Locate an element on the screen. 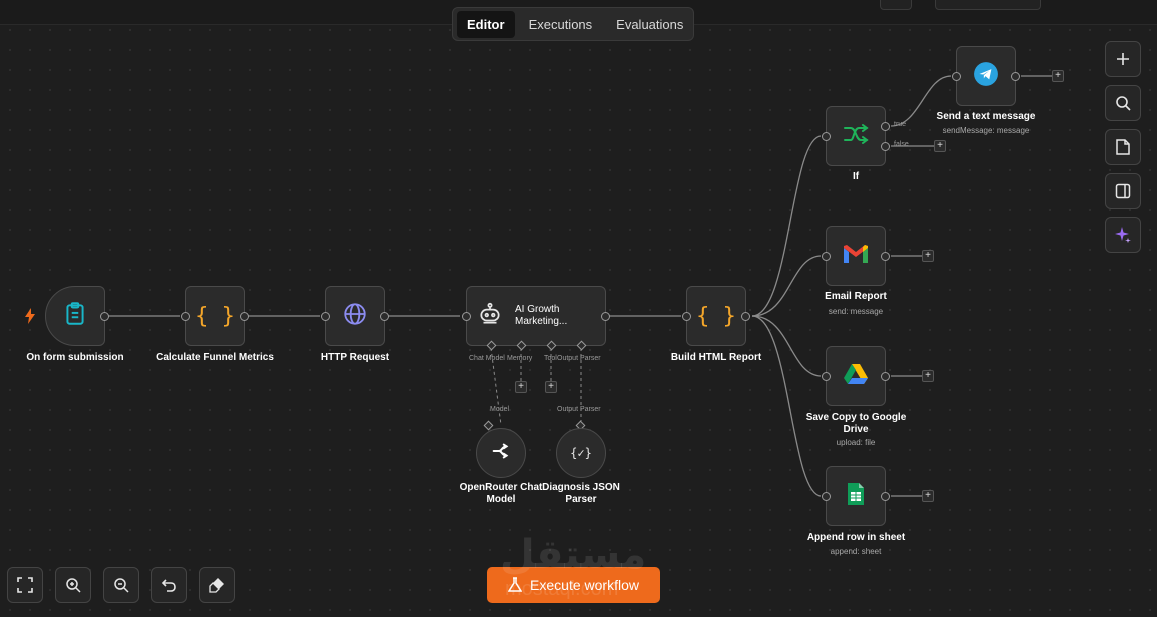  zoom-out-icon is located at coordinates (121, 585).